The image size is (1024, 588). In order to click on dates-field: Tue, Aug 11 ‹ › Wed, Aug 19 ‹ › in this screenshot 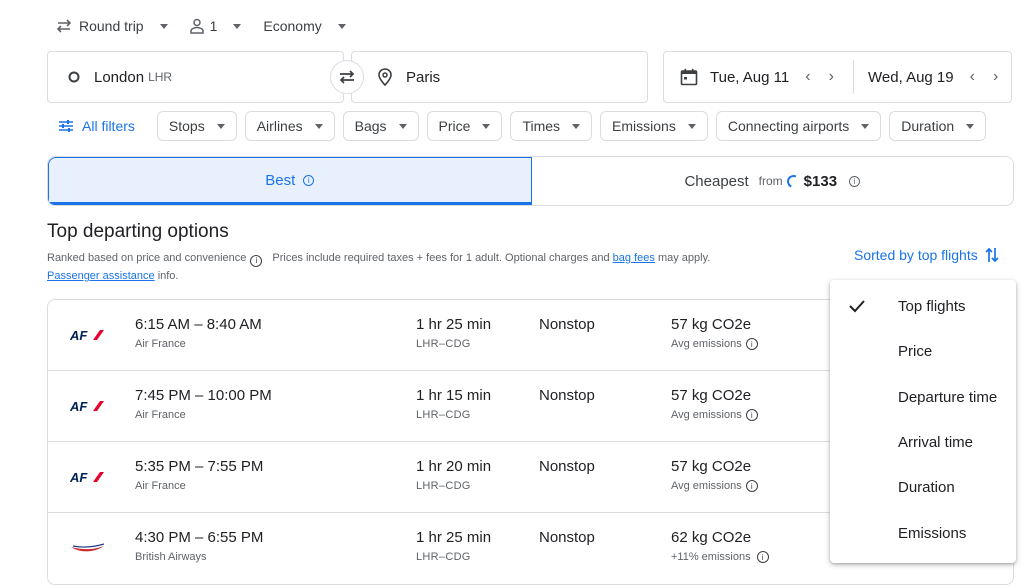, I will do `click(837, 77)`.